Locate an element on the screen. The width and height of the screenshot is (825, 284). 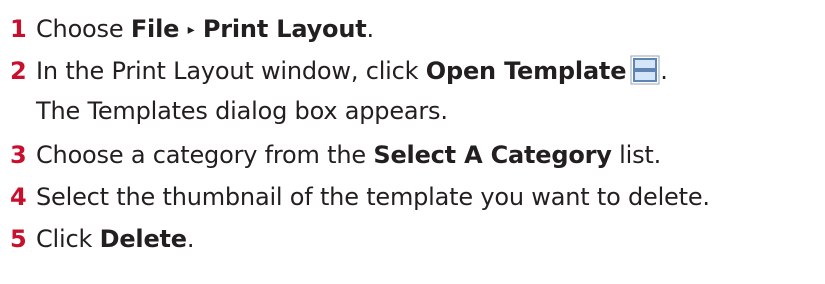
step-number: 5 is located at coordinates (18, 239).